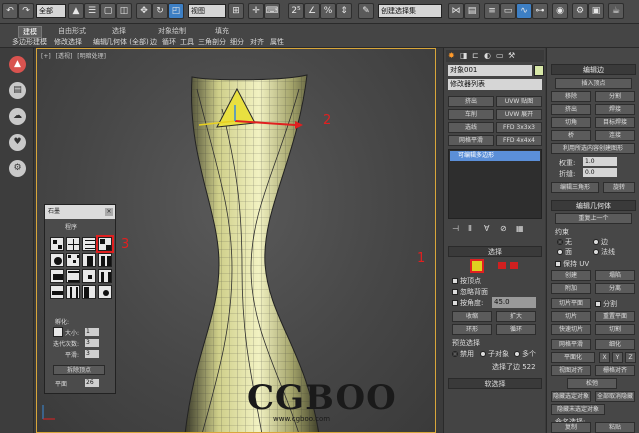 The width and height of the screenshot is (639, 433). Describe the element at coordinates (72, 31) in the screenshot. I see `tab-freeform: 自由形式` at that location.